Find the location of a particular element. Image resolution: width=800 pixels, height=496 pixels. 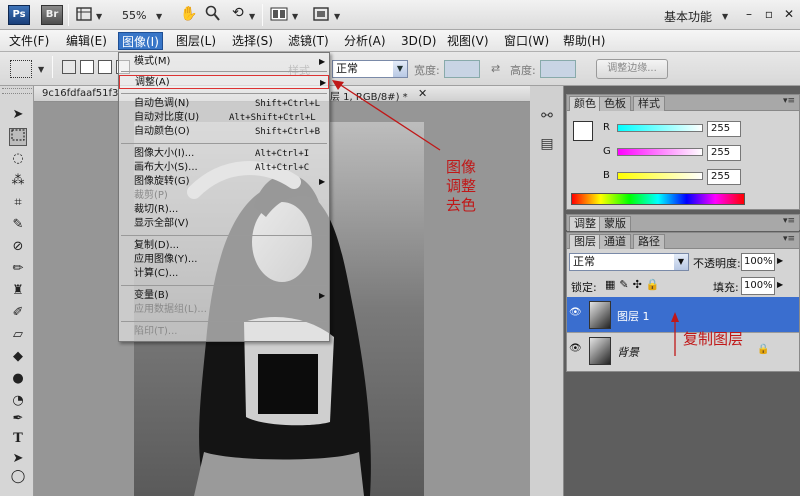

annotation-menu-note: 图像 调整 去色 is located at coordinates (461, 186).